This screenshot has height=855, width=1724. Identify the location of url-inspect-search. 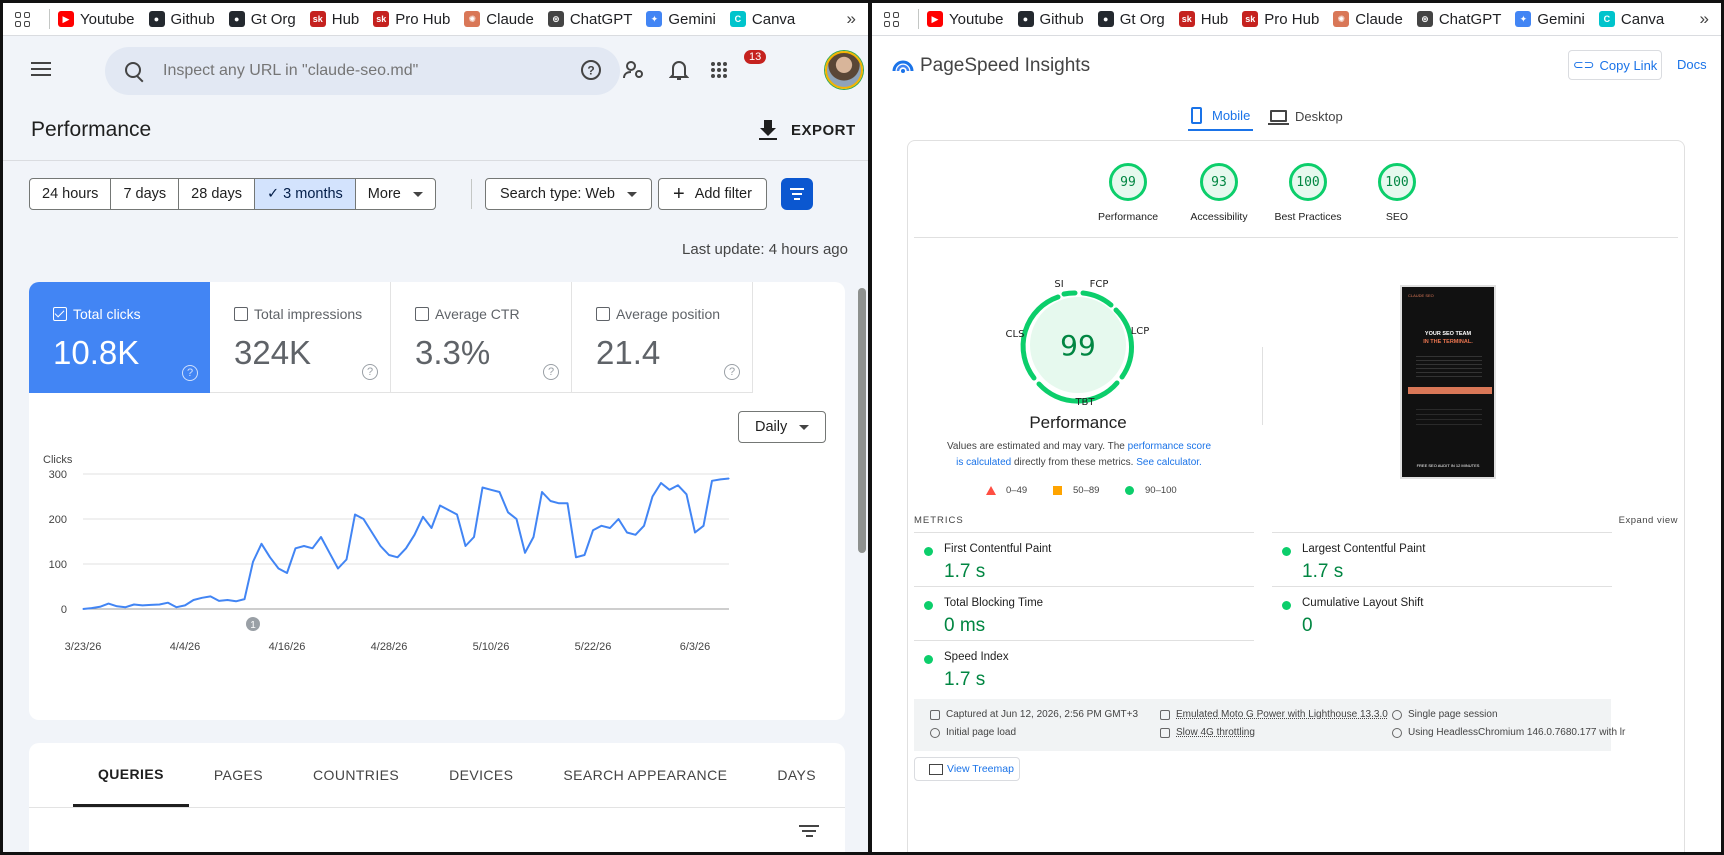
(362, 71).